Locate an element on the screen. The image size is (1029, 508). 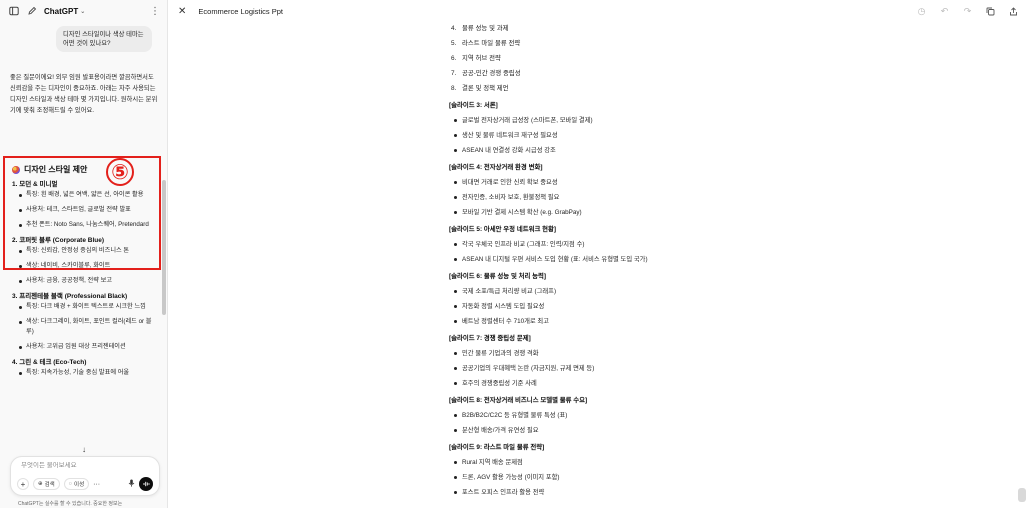
toc-text: 라스트 마일 물류 전략 is located at coordinates (491, 43).